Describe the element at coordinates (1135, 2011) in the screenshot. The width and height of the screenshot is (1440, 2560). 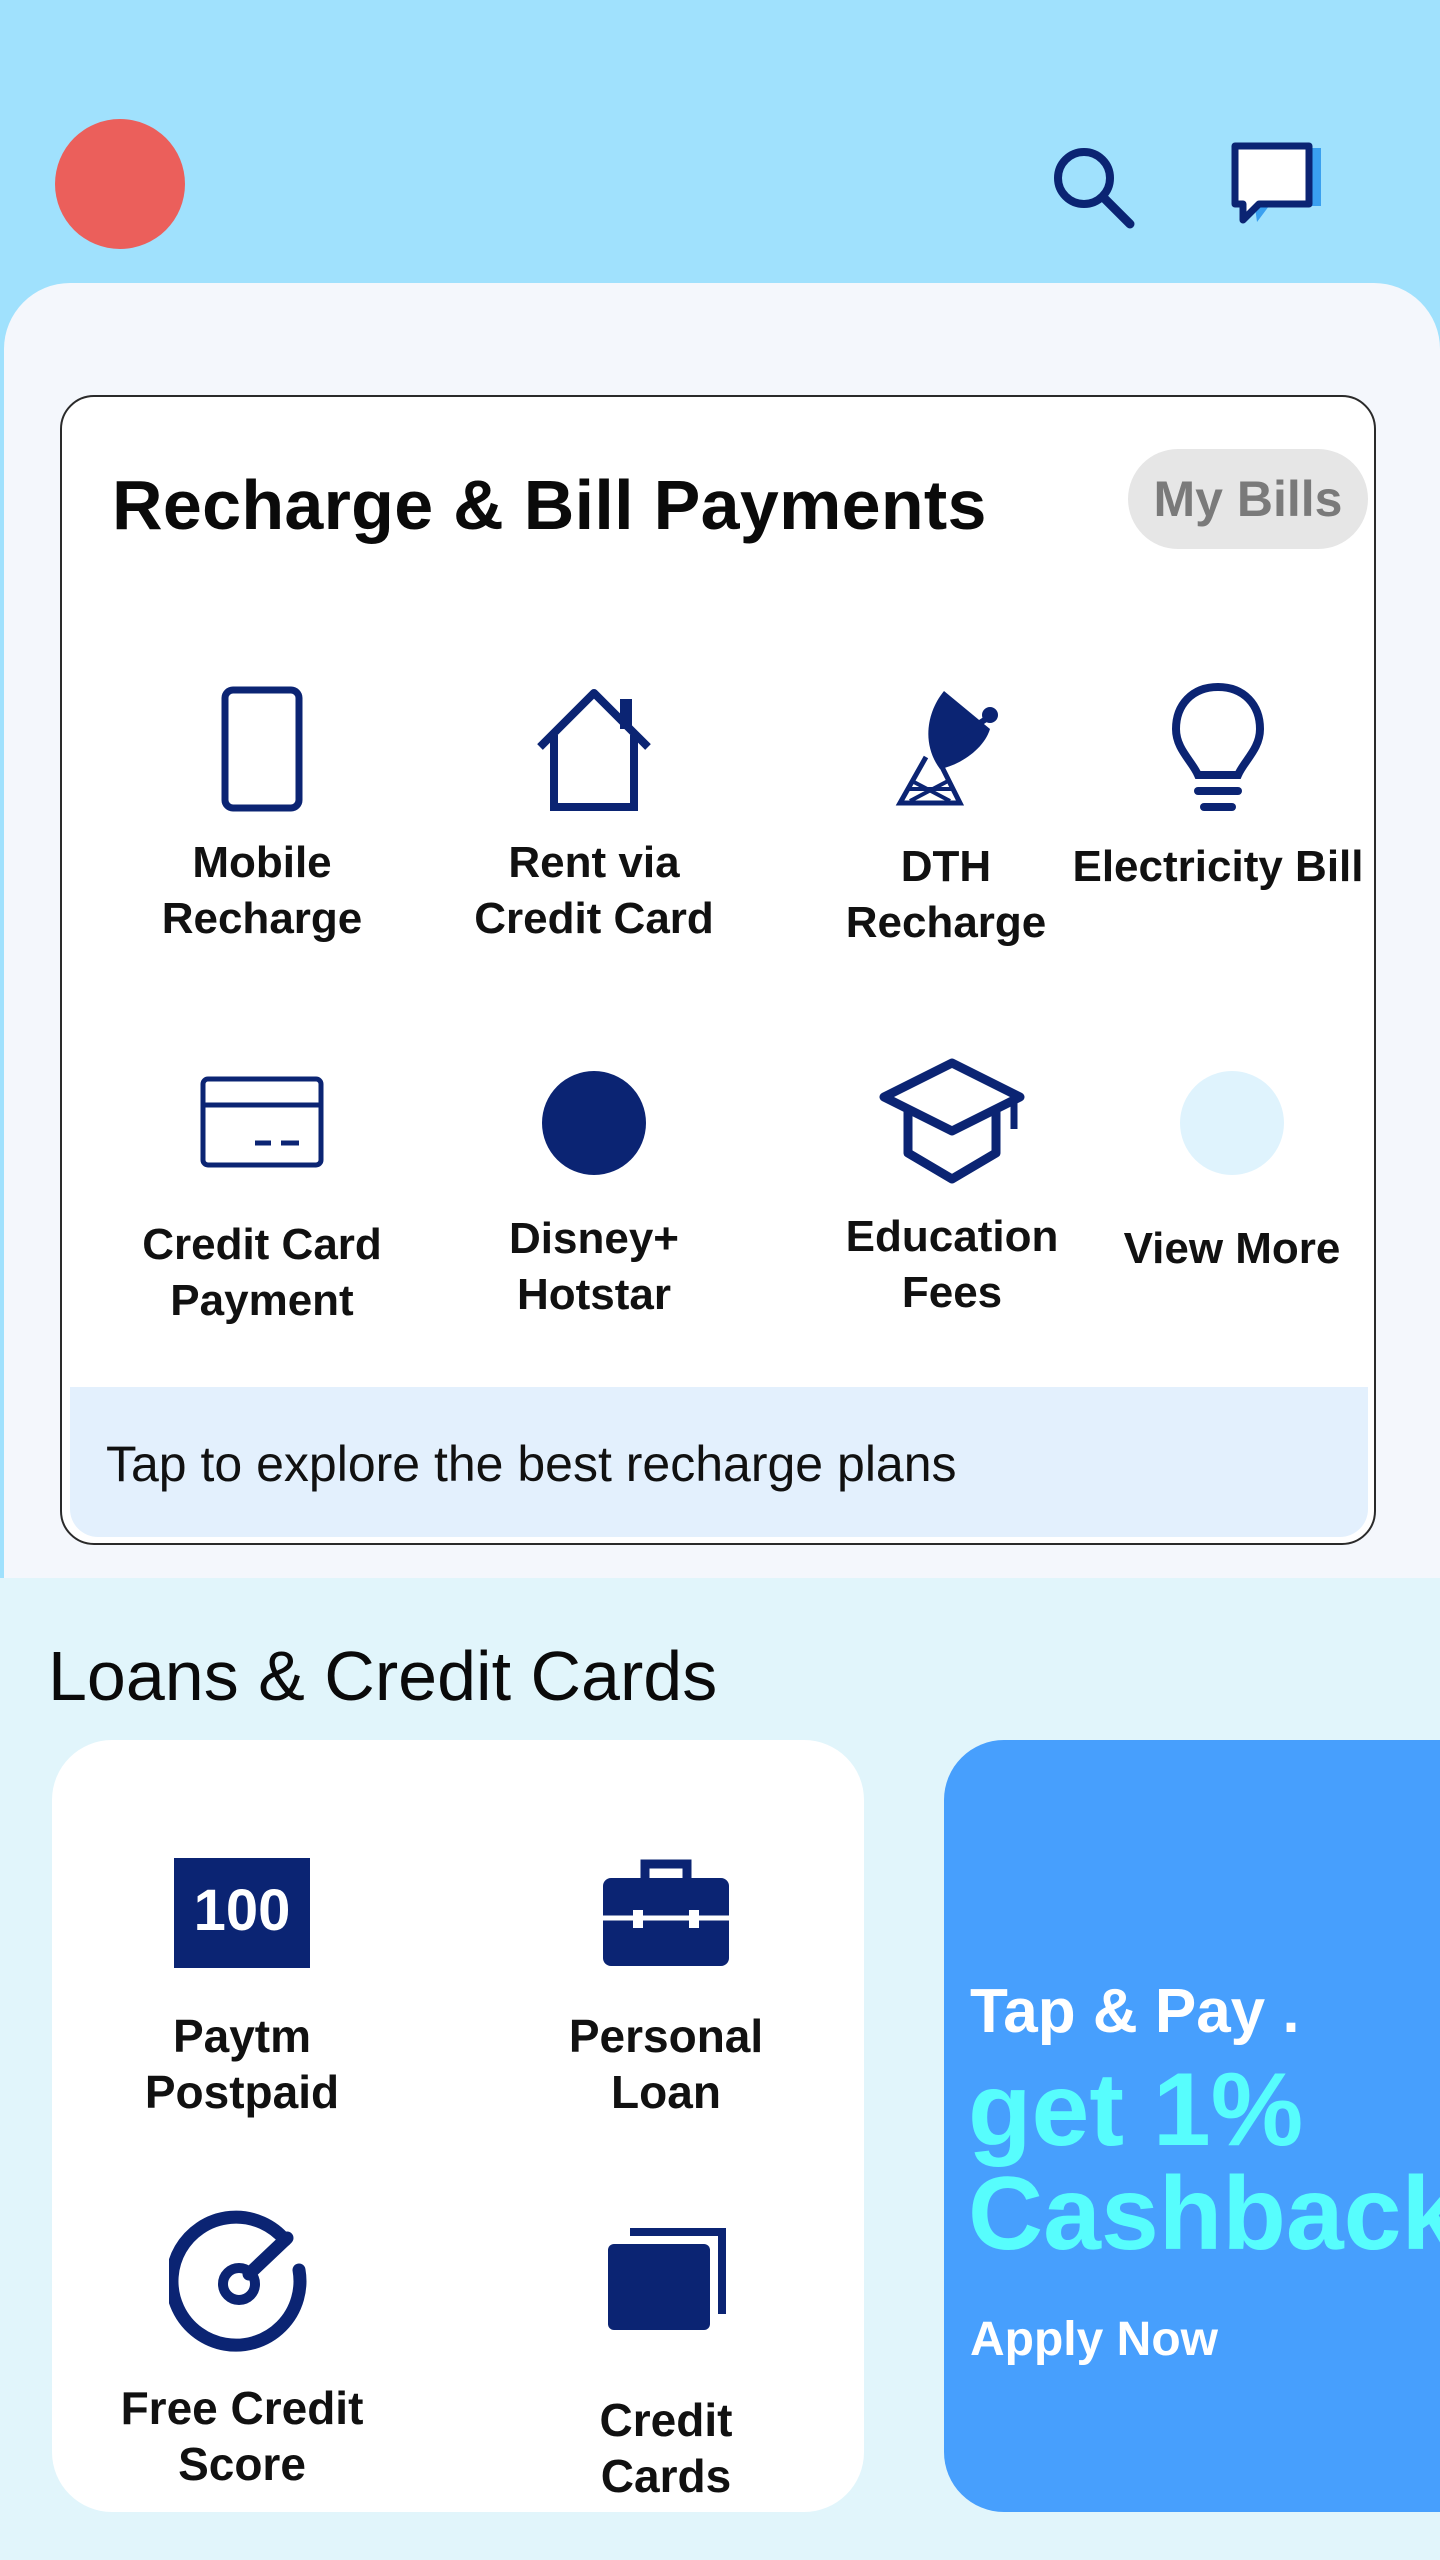
I see `cashback-subtitle: Tap & Pay .` at that location.